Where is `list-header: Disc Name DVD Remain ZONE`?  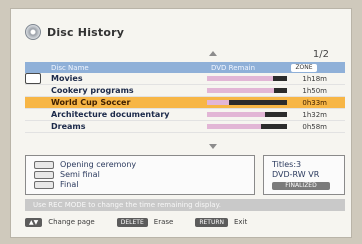 list-header: Disc Name DVD Remain ZONE is located at coordinates (185, 67).